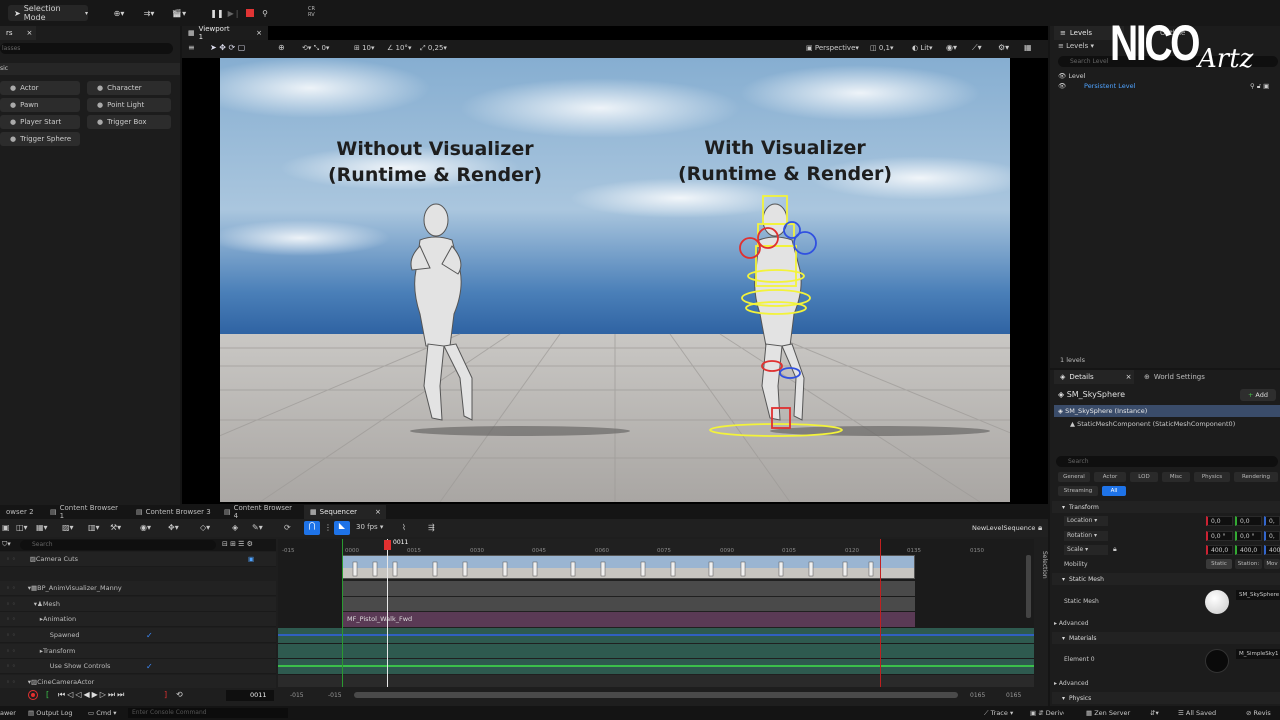  I want to click on track-camera-cuts: ◦ ◦ ▨ Camera Cuts ▣, so click(138, 559).